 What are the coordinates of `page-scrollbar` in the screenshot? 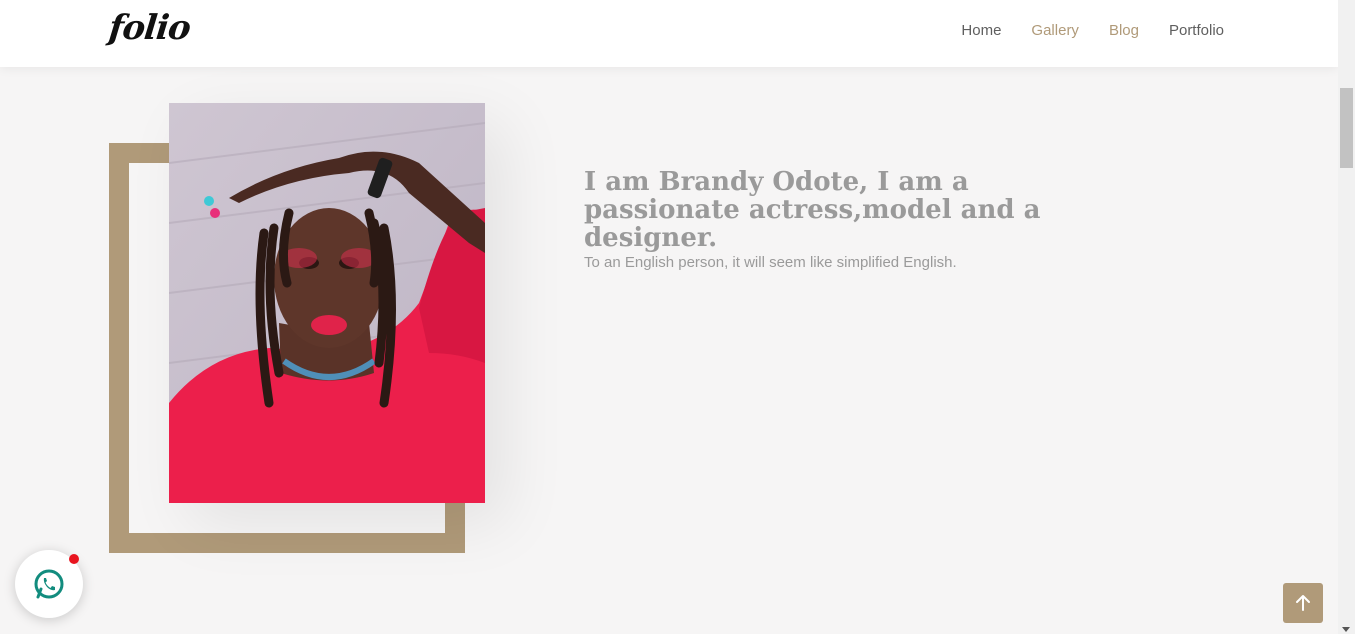 It's located at (1346, 317).